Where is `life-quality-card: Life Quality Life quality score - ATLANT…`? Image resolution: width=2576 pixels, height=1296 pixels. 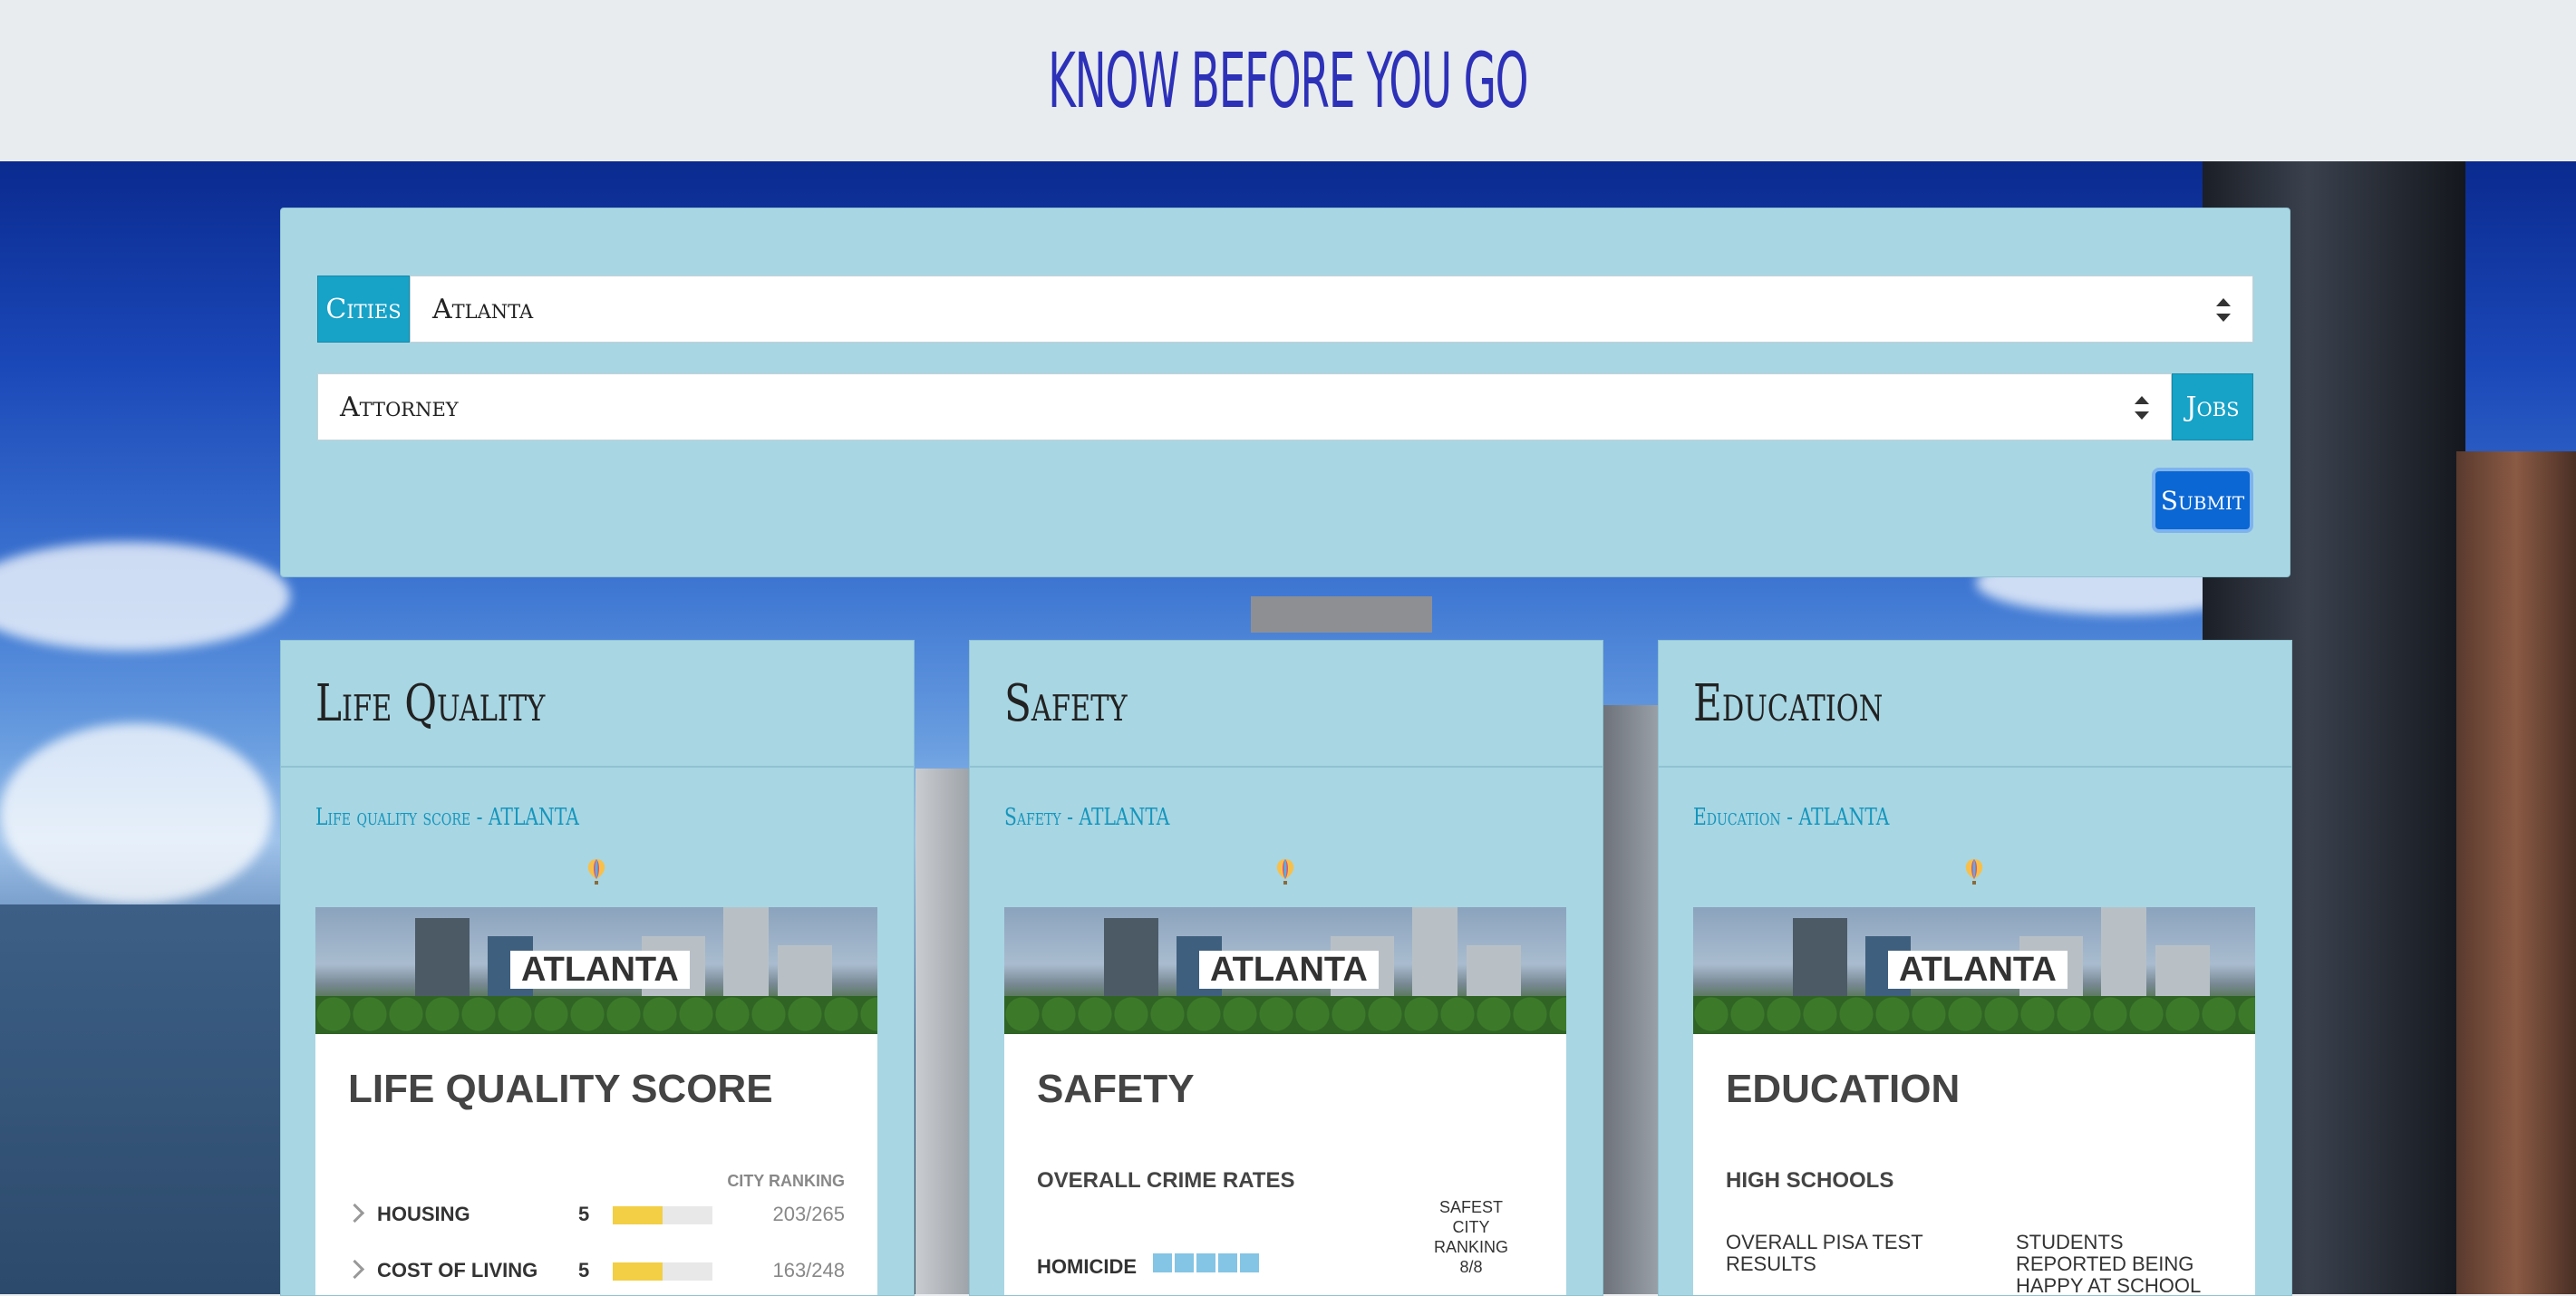 life-quality-card: Life Quality Life quality score - ATLANT… is located at coordinates (597, 968).